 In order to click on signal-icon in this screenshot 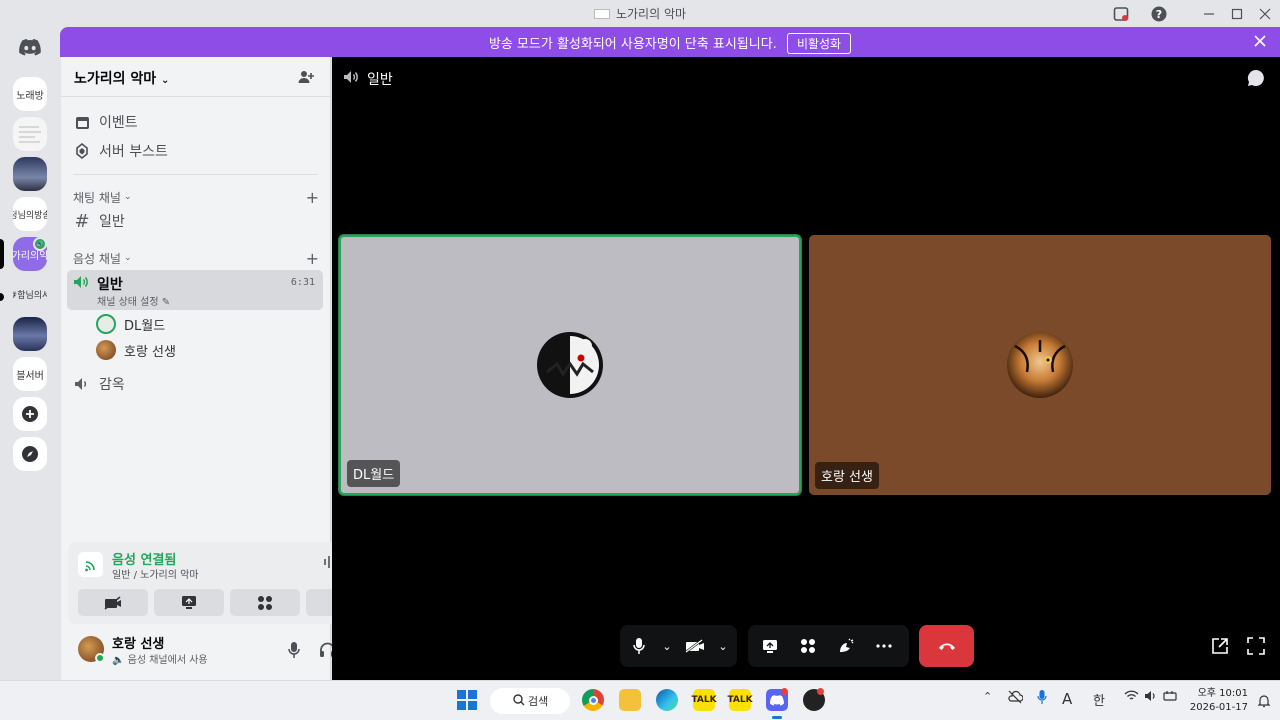, I will do `click(90, 564)`.